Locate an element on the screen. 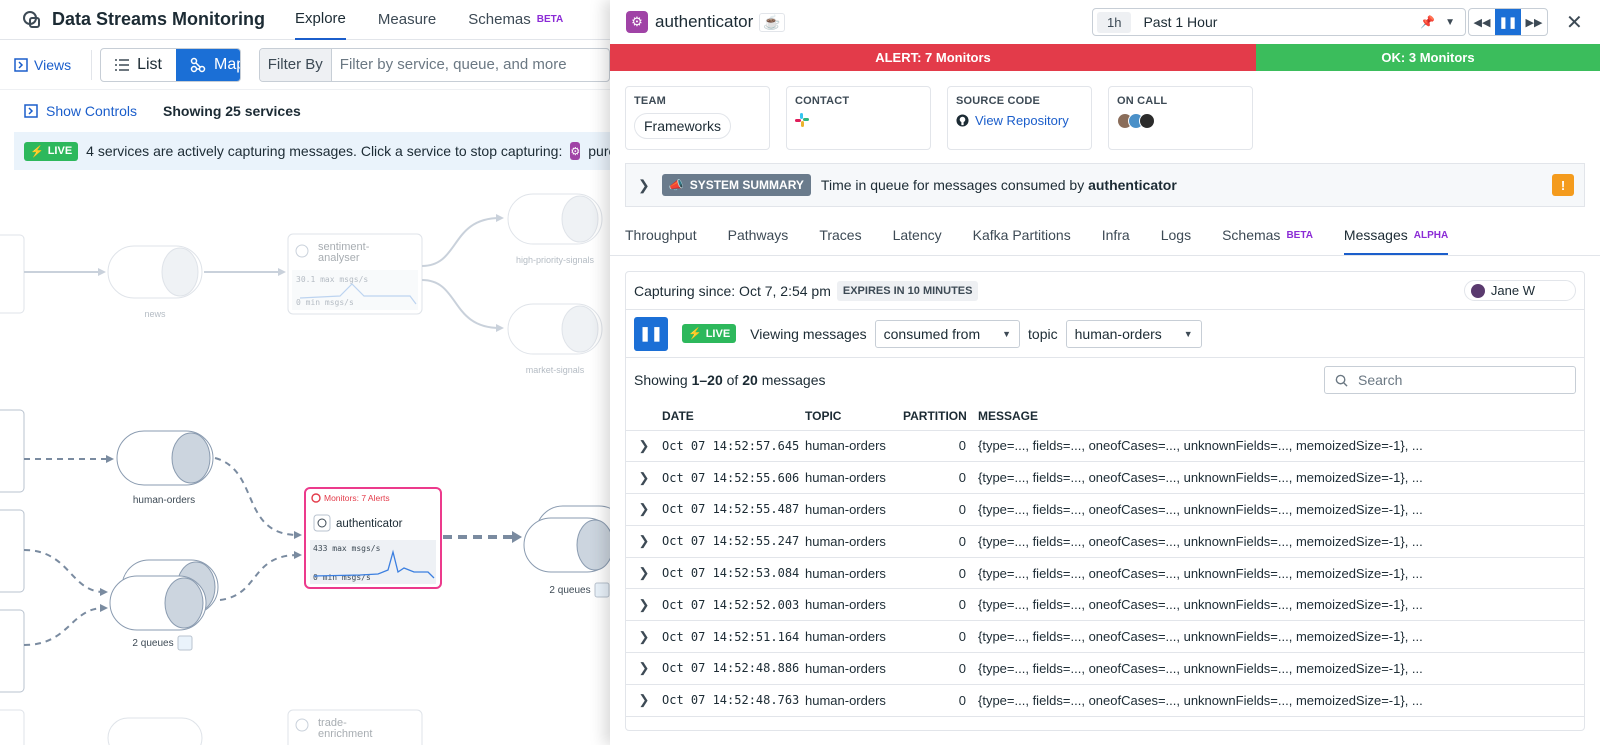 This screenshot has width=1600, height=745. tab-label: Traces is located at coordinates (840, 235).